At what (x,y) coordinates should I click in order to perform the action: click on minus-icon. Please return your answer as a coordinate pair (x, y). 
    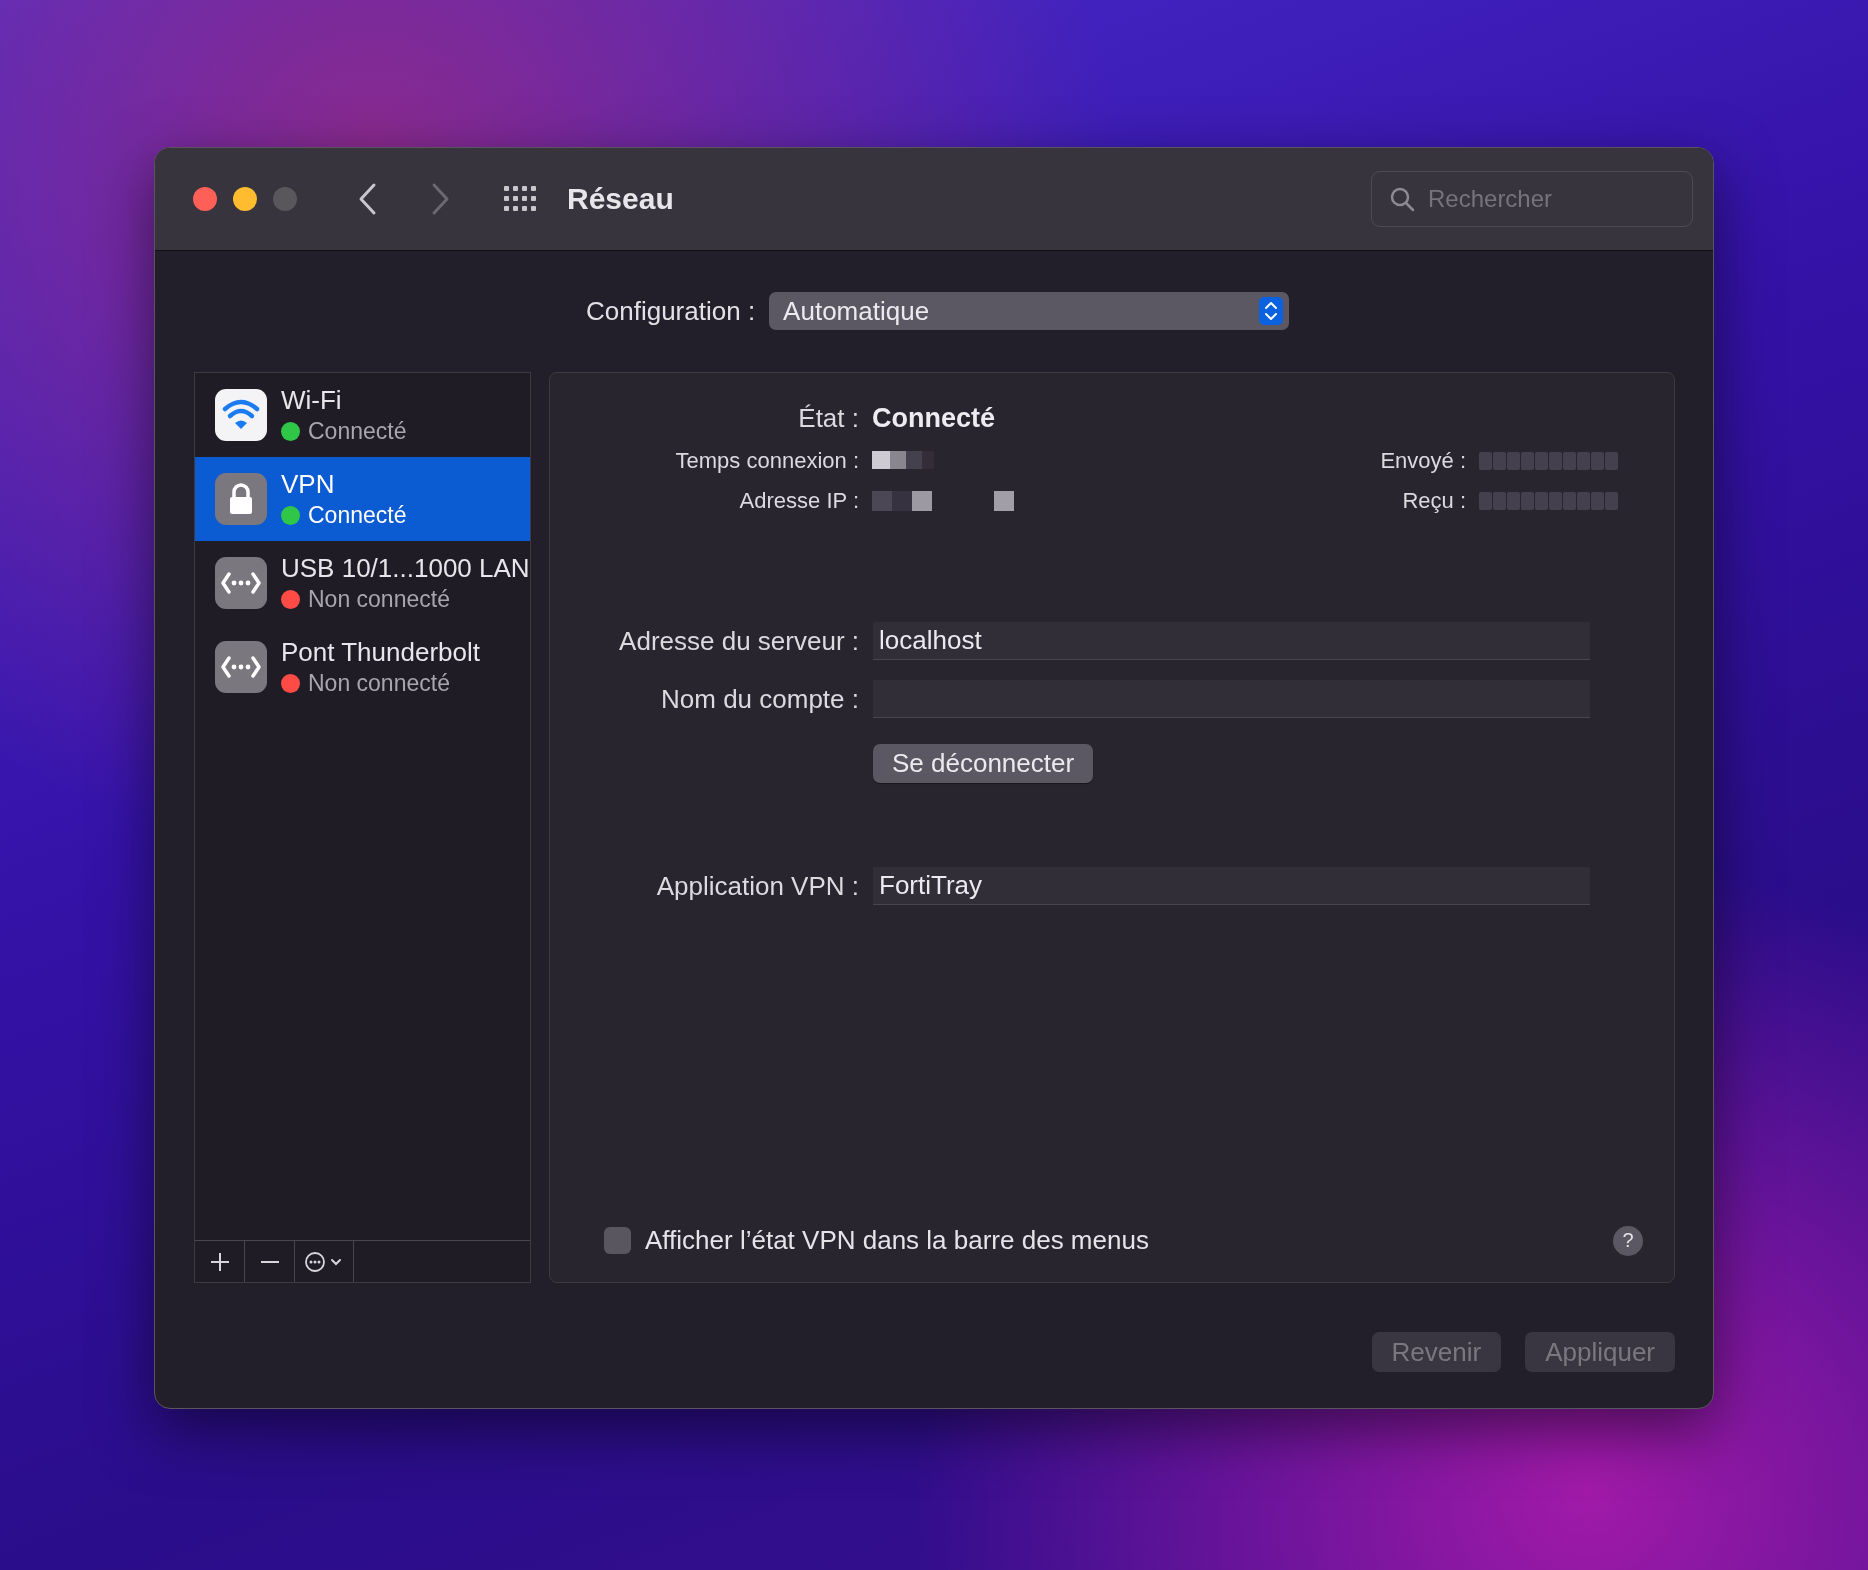
    Looking at the image, I should click on (269, 1261).